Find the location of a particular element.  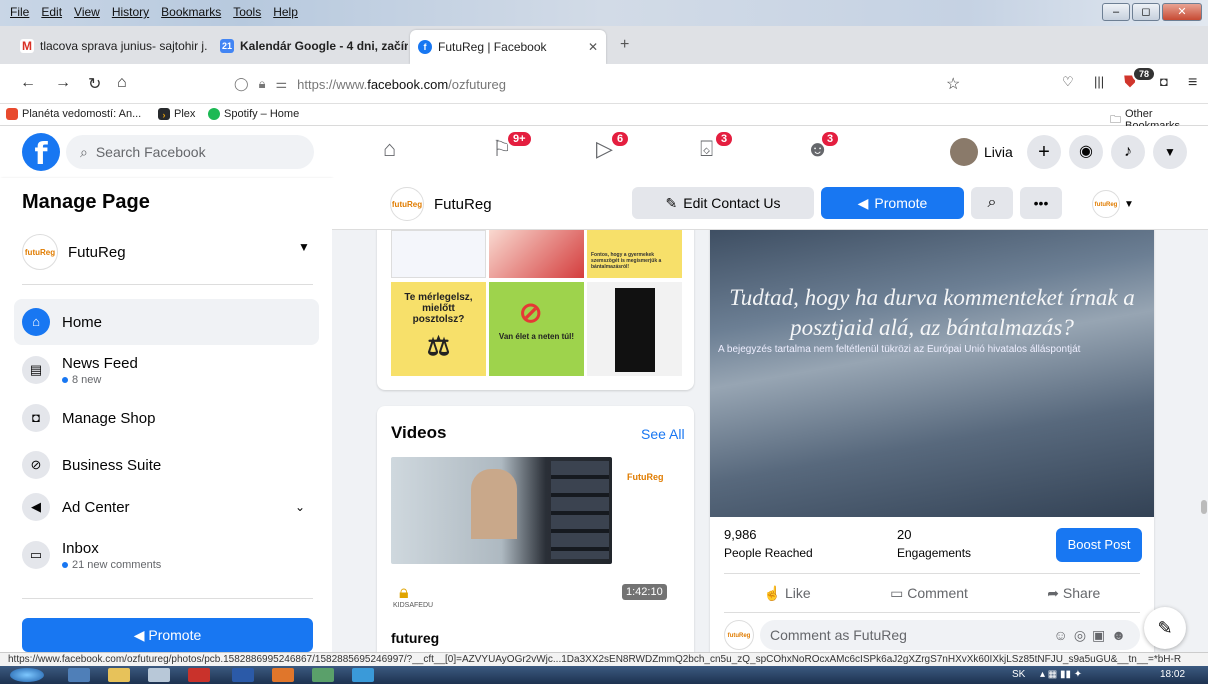

back-icon: ← is located at coordinates (28, 83).